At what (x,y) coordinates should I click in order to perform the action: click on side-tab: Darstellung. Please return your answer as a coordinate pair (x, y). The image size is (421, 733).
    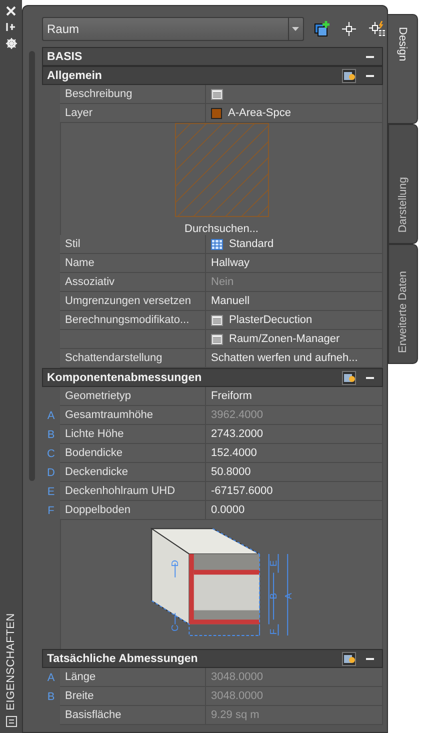
    Looking at the image, I should click on (403, 184).